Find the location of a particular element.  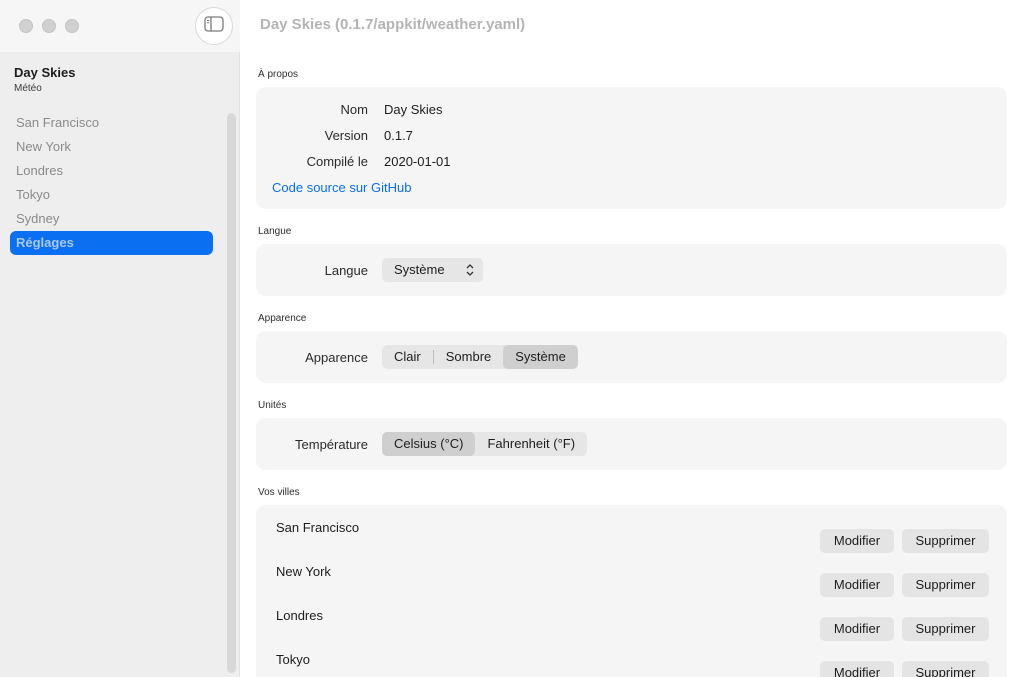

temperature-option-celsius: Celsius (°C) is located at coordinates (429, 444).